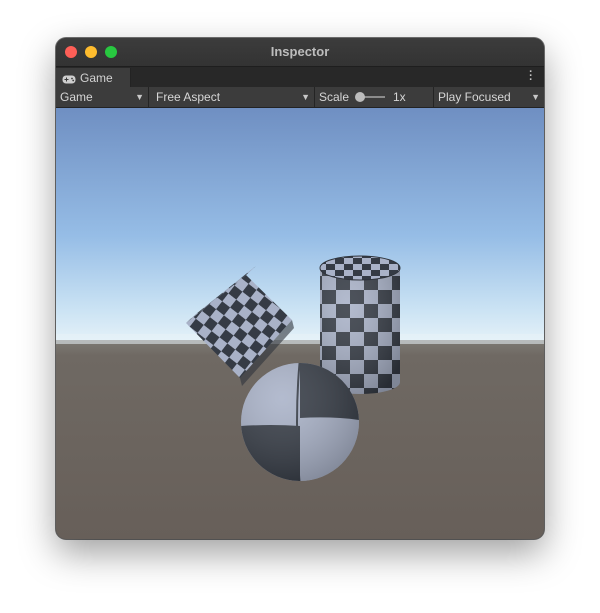 This screenshot has width=600, height=613. I want to click on scale-label: Scale, so click(334, 97).